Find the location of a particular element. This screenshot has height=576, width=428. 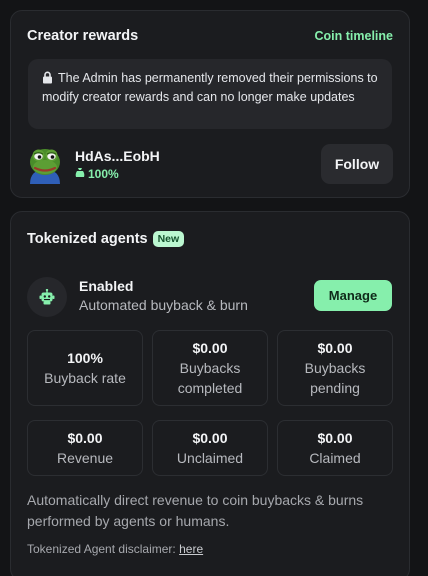

stat-claimed: $0.00 Claimed is located at coordinates (335, 448).